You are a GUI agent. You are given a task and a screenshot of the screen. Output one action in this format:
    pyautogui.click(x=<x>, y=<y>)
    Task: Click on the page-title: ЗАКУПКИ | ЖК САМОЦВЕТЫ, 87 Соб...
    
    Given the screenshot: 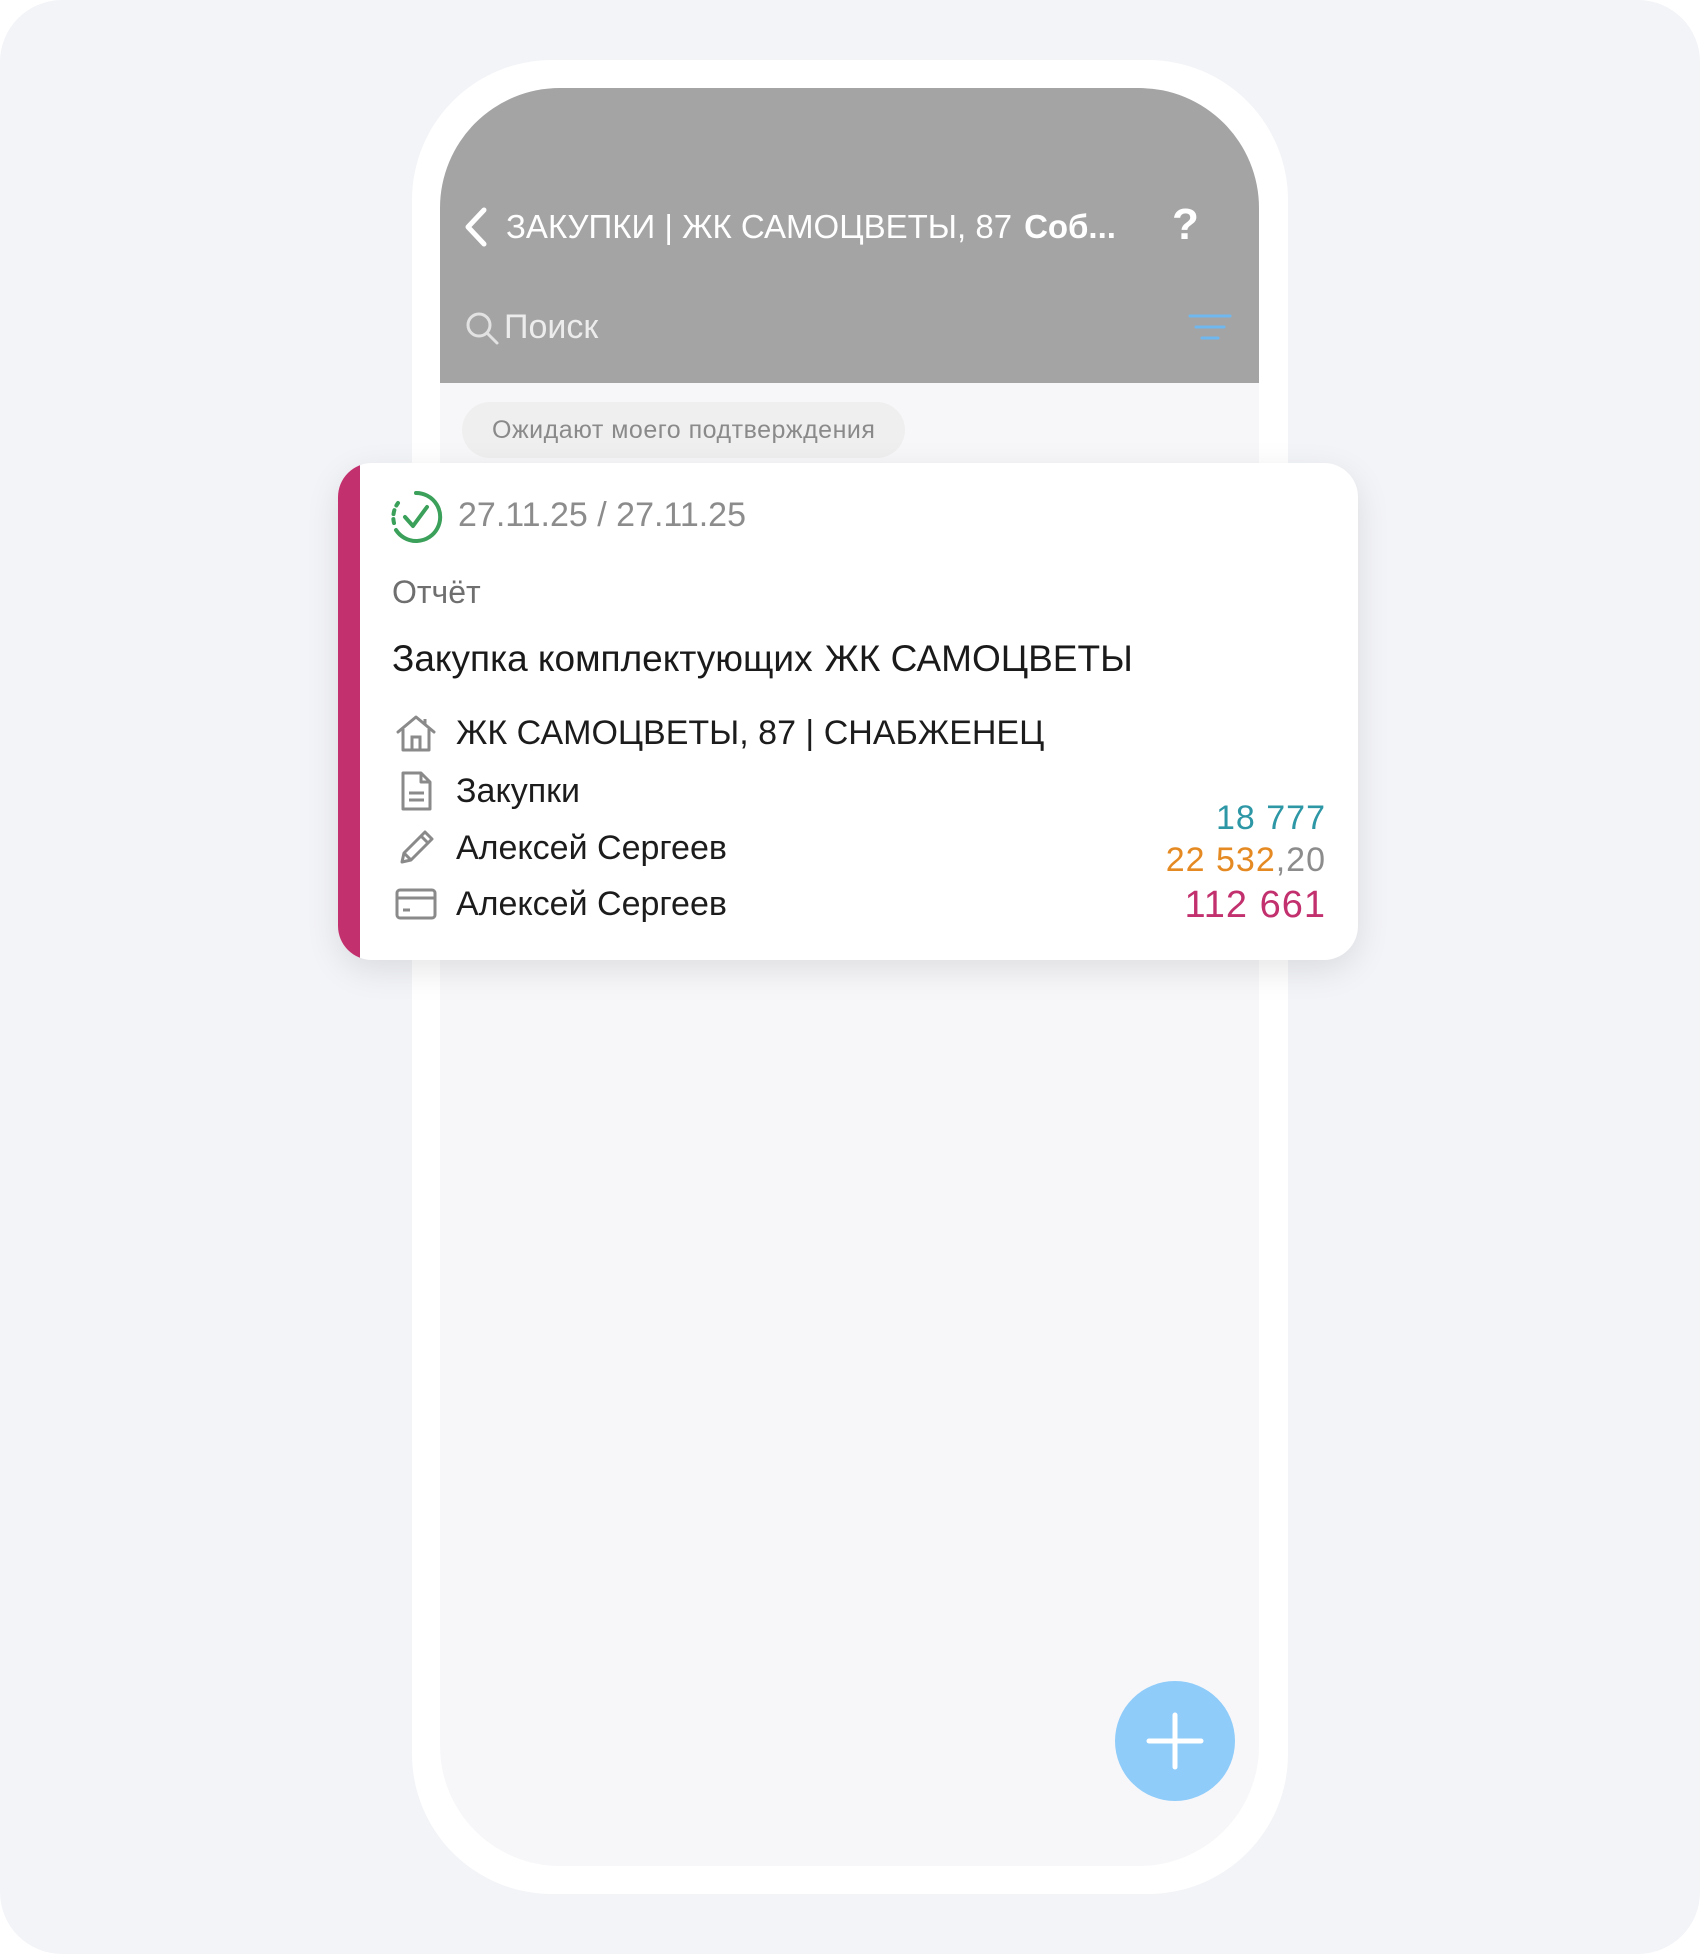 What is the action you would take?
    pyautogui.click(x=826, y=227)
    